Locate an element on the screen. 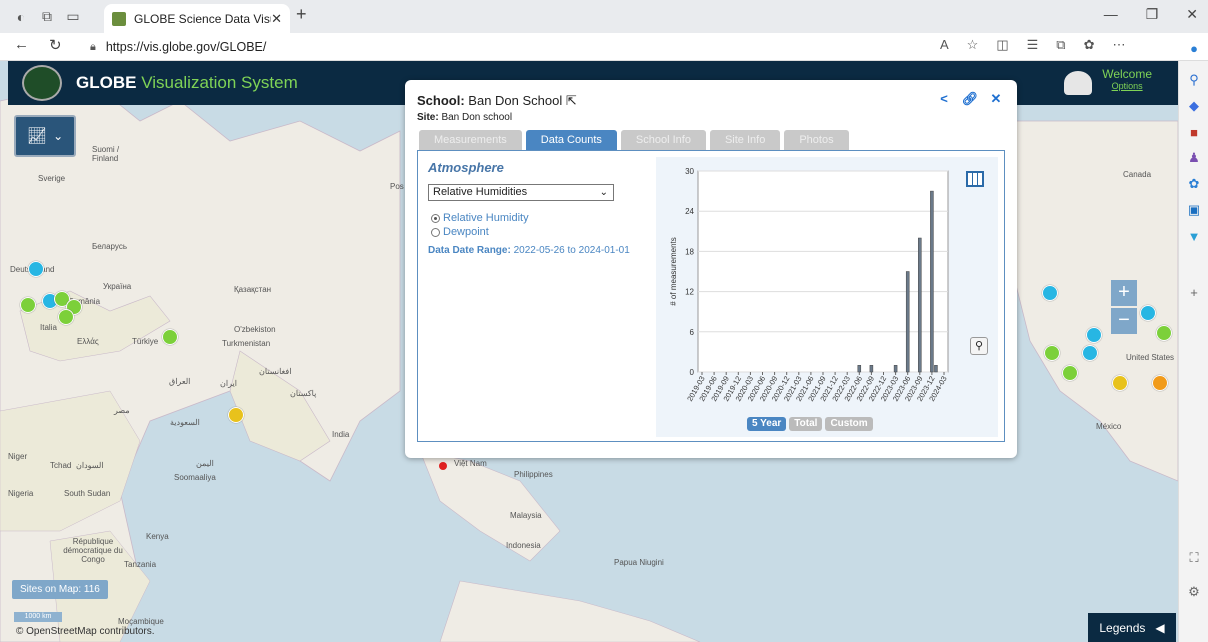  globe-favicon-icon is located at coordinates (119, 18).